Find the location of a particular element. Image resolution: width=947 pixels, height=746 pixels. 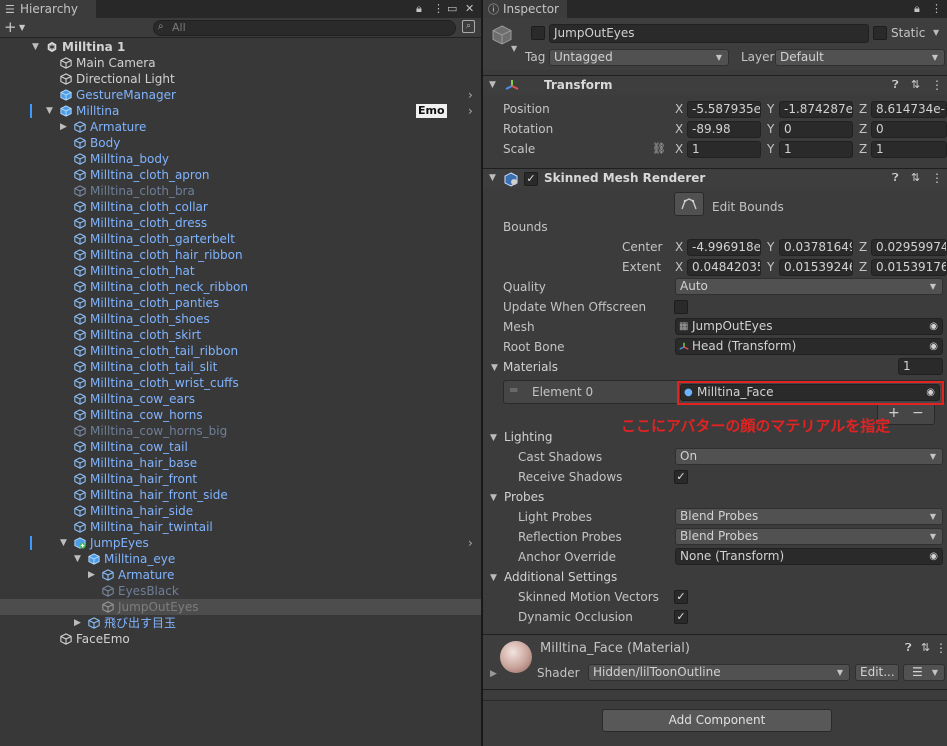

add-icon: + is located at coordinates (10, 27).